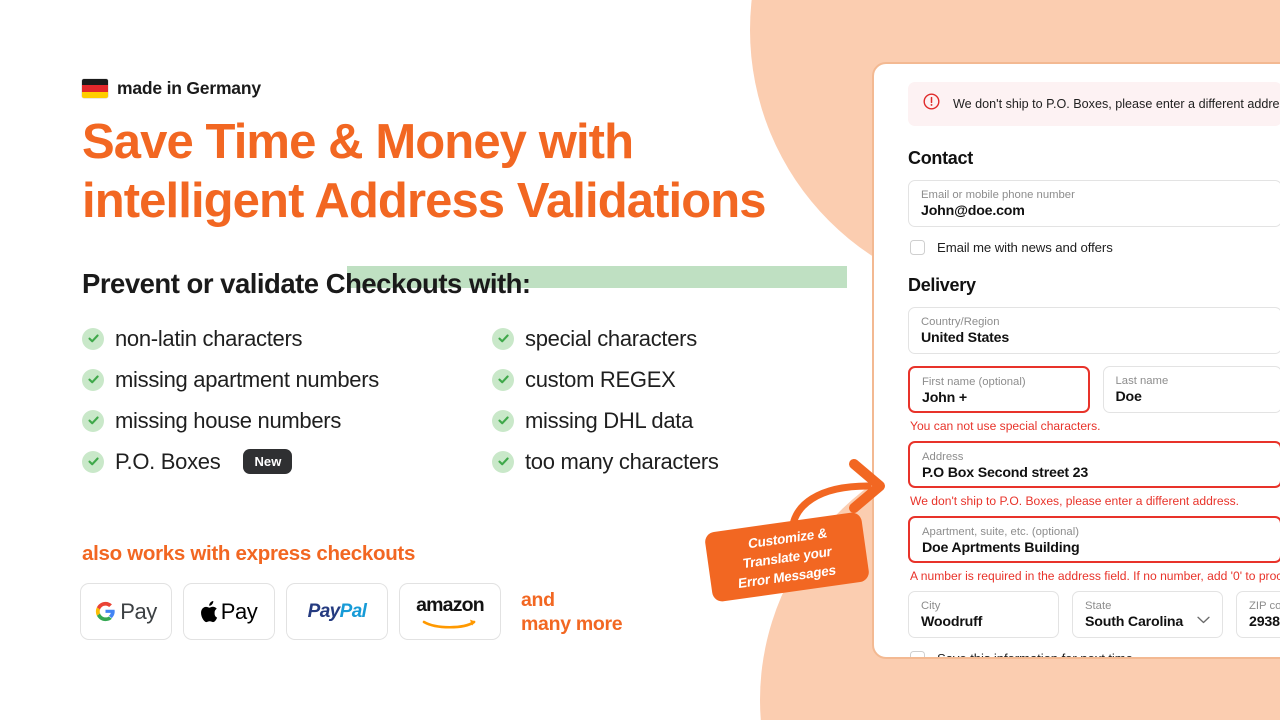 The image size is (1280, 720). Describe the element at coordinates (1203, 620) in the screenshot. I see `chevron-down-icon` at that location.